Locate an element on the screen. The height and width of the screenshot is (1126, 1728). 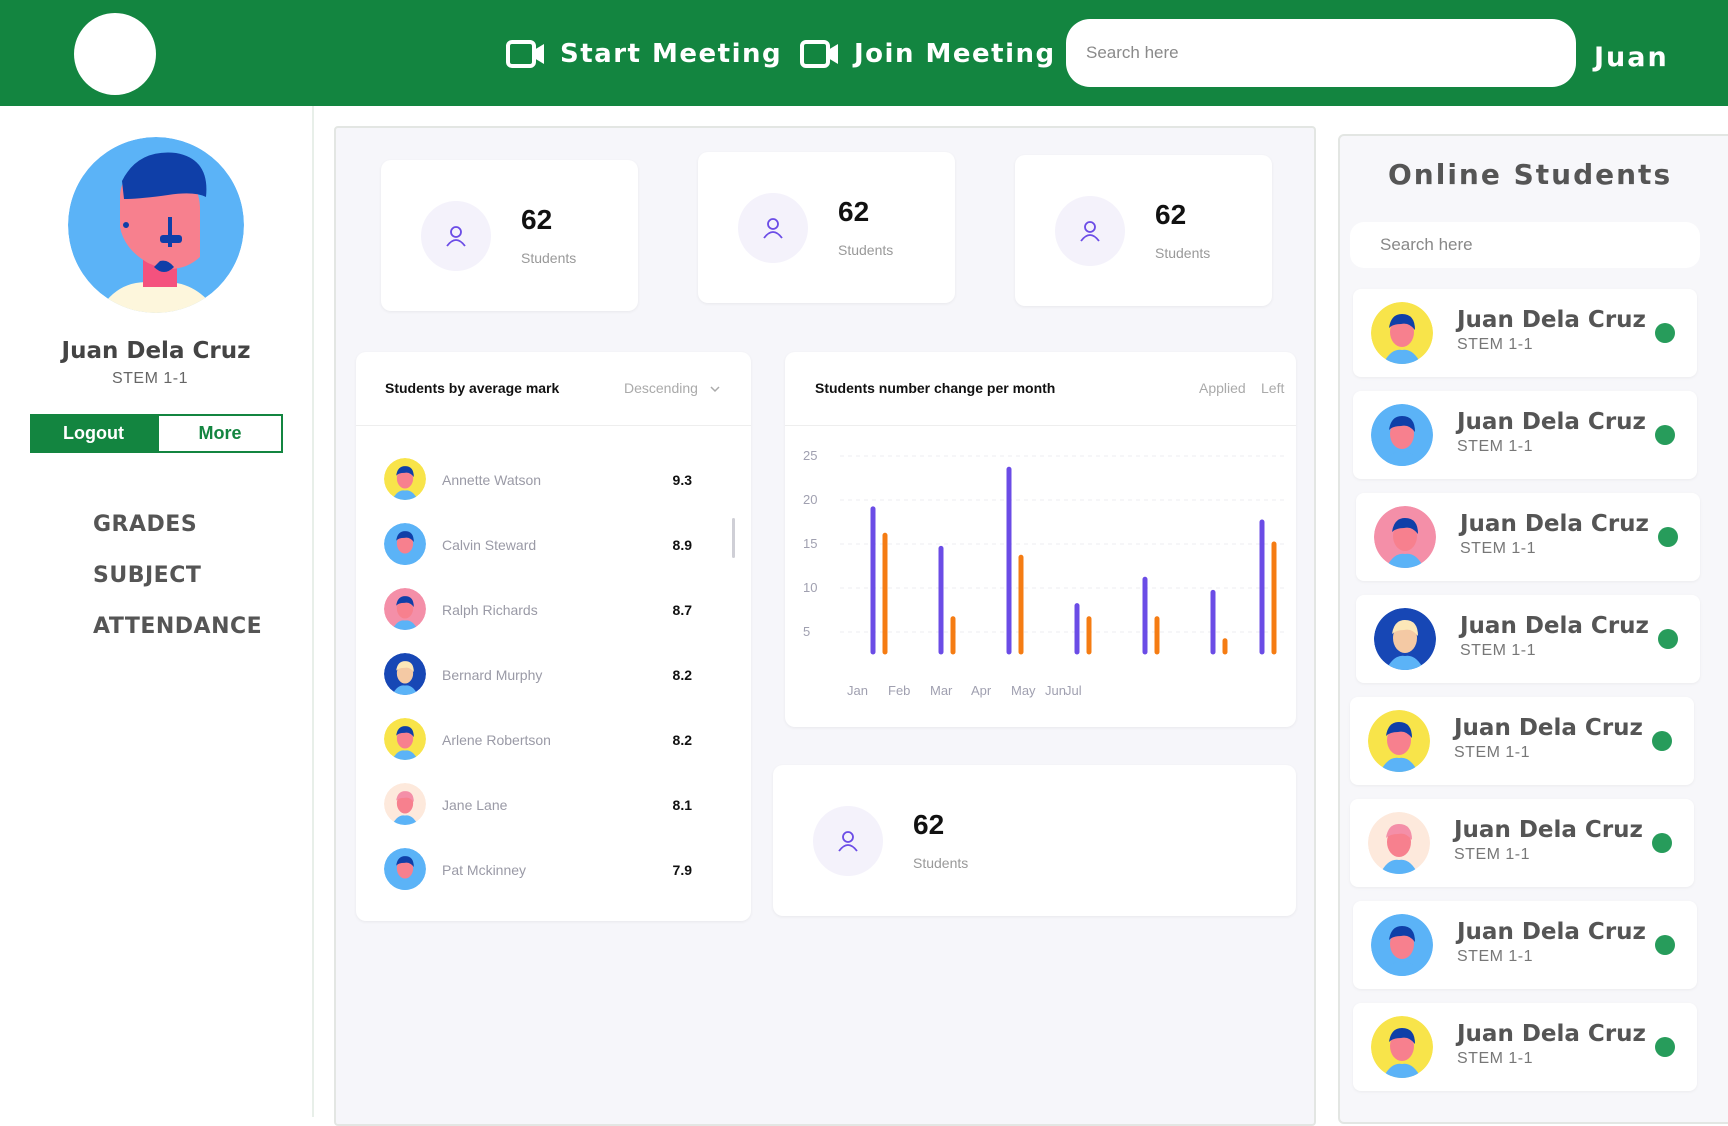
list-scrollbar is located at coordinates (733, 538).